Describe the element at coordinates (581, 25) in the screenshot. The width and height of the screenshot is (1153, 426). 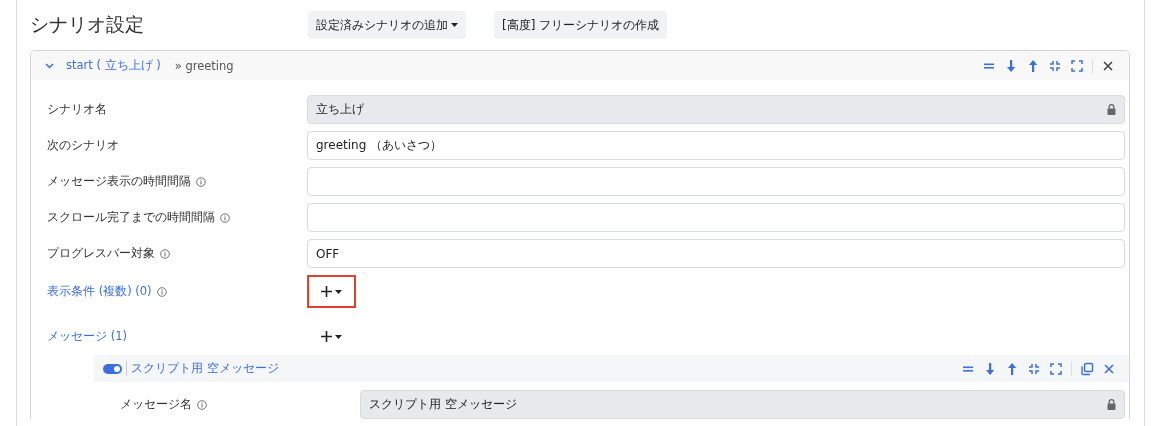
I see `toolbar-button: [高度] フリーシナリオの作成` at that location.